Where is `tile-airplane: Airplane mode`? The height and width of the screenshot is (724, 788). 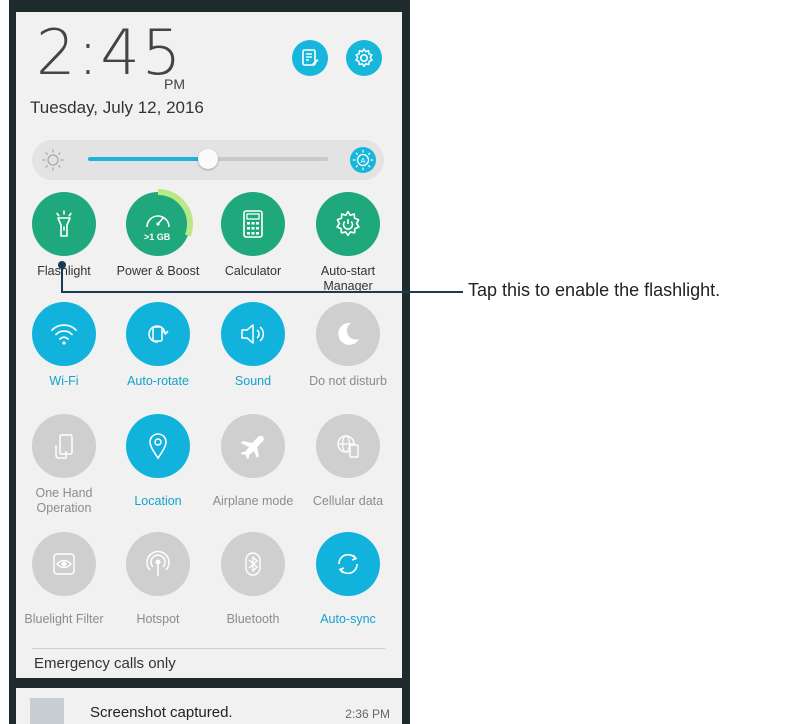 tile-airplane: Airplane mode is located at coordinates (253, 461).